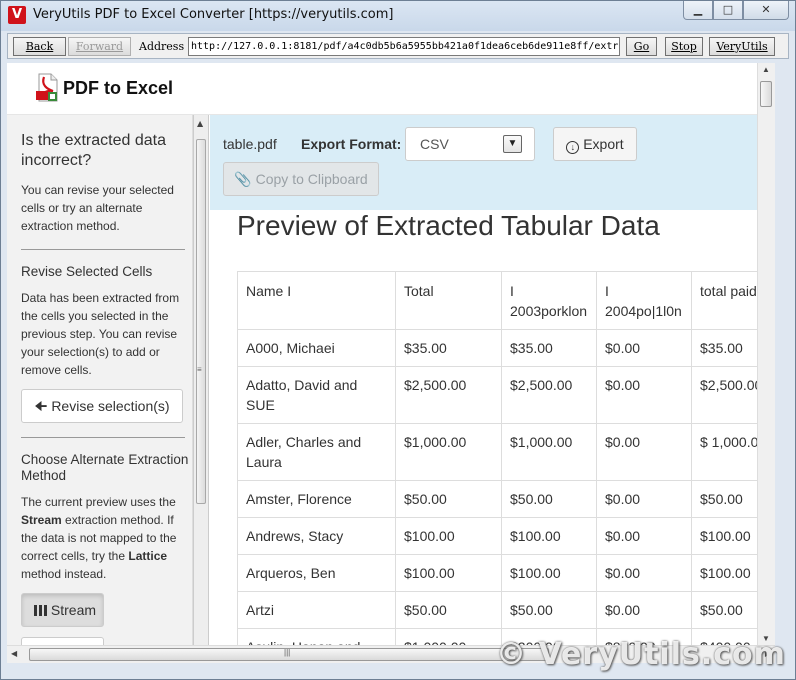 This screenshot has width=796, height=680. Describe the element at coordinates (41, 520) in the screenshot. I see `stream-method-name: Stream` at that location.